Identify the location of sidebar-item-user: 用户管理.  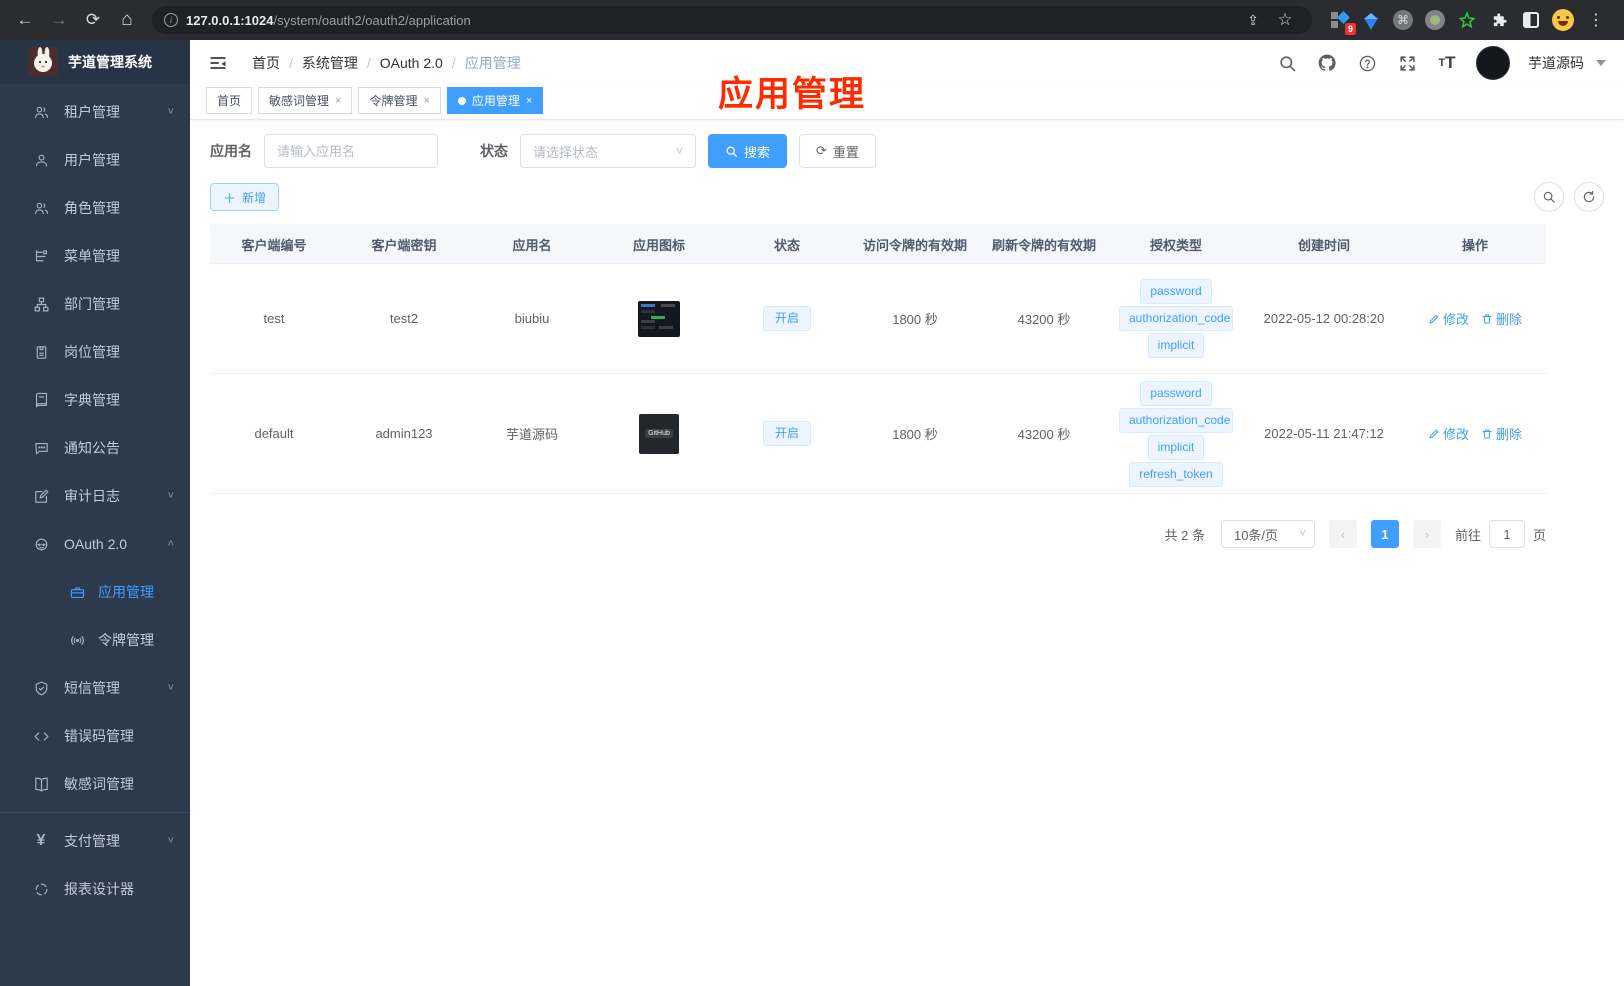
(95, 160).